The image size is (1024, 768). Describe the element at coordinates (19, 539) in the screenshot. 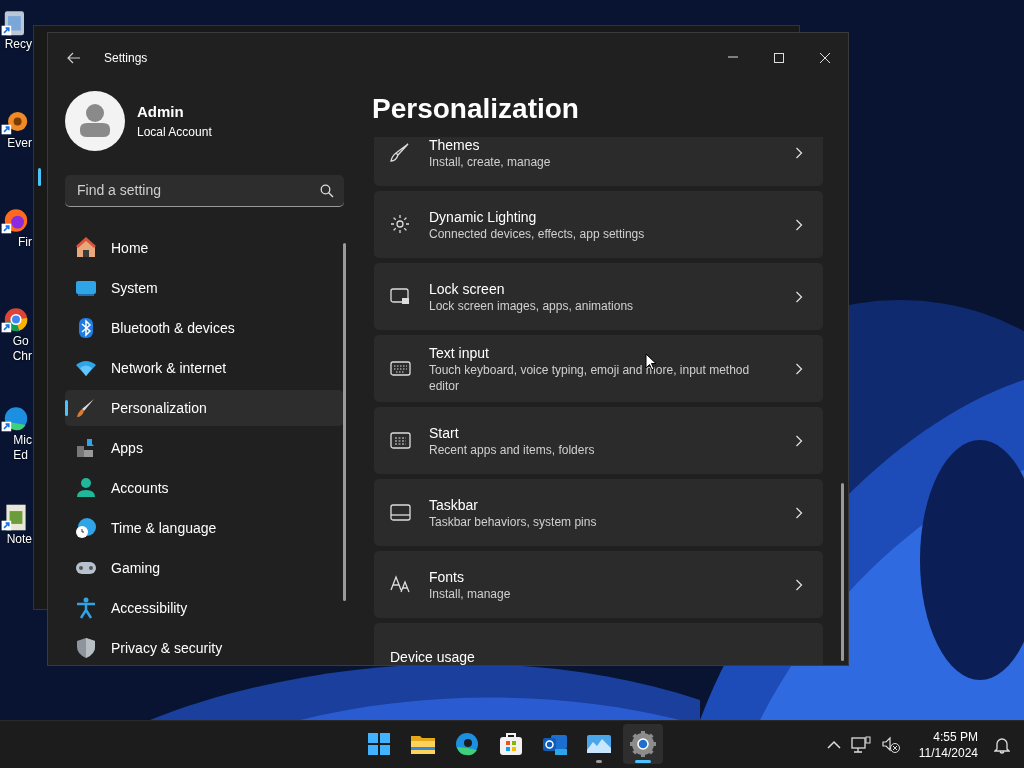

I see `desktop-icon-label: Note` at that location.